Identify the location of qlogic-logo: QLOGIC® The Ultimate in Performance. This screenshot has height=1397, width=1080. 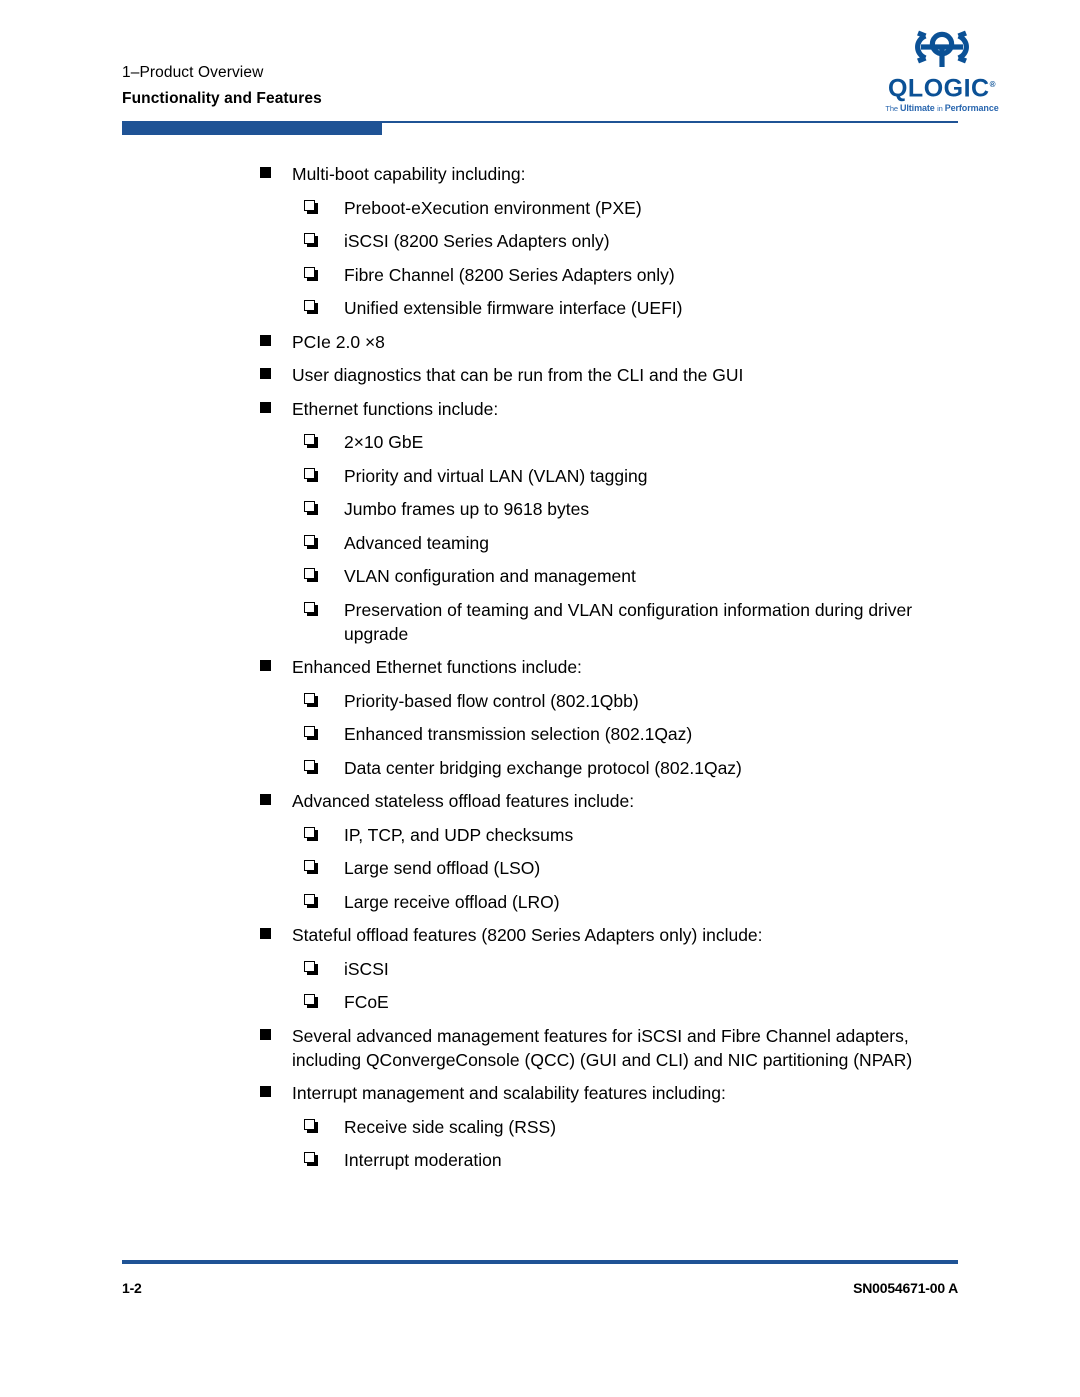
(942, 72).